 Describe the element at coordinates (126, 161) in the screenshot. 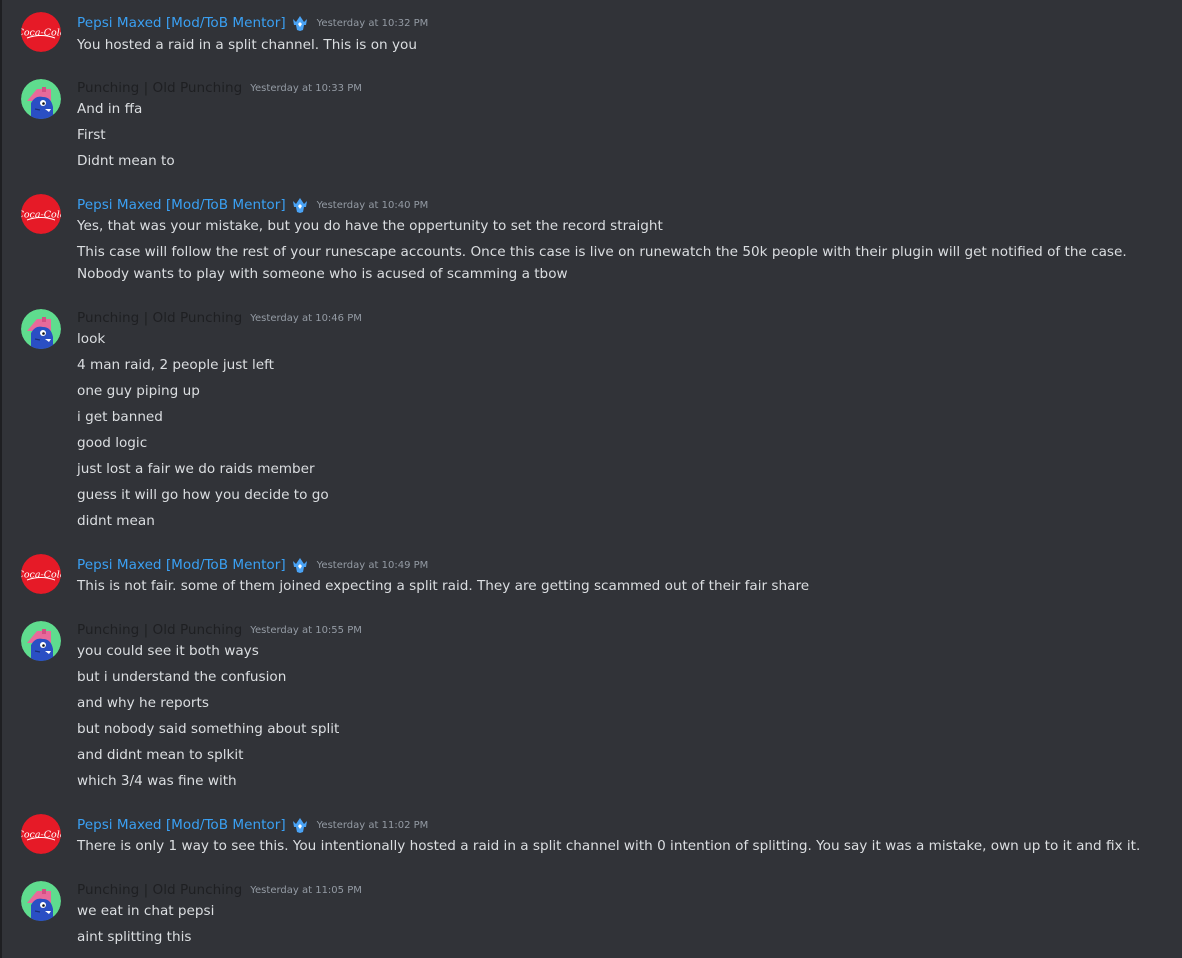

I see `message-text: Didnt mean to` at that location.